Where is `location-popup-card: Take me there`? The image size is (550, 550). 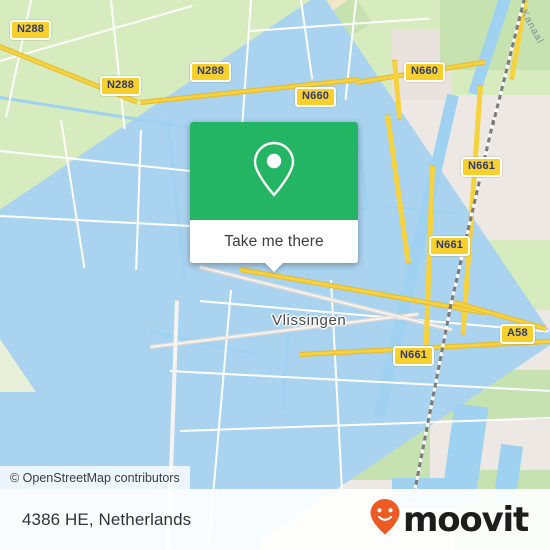
location-popup-card: Take me there is located at coordinates (274, 197).